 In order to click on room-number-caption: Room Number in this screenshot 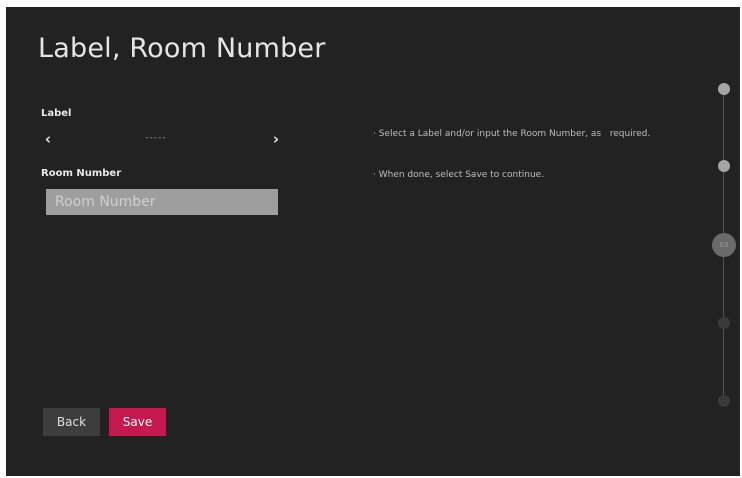, I will do `click(81, 173)`.